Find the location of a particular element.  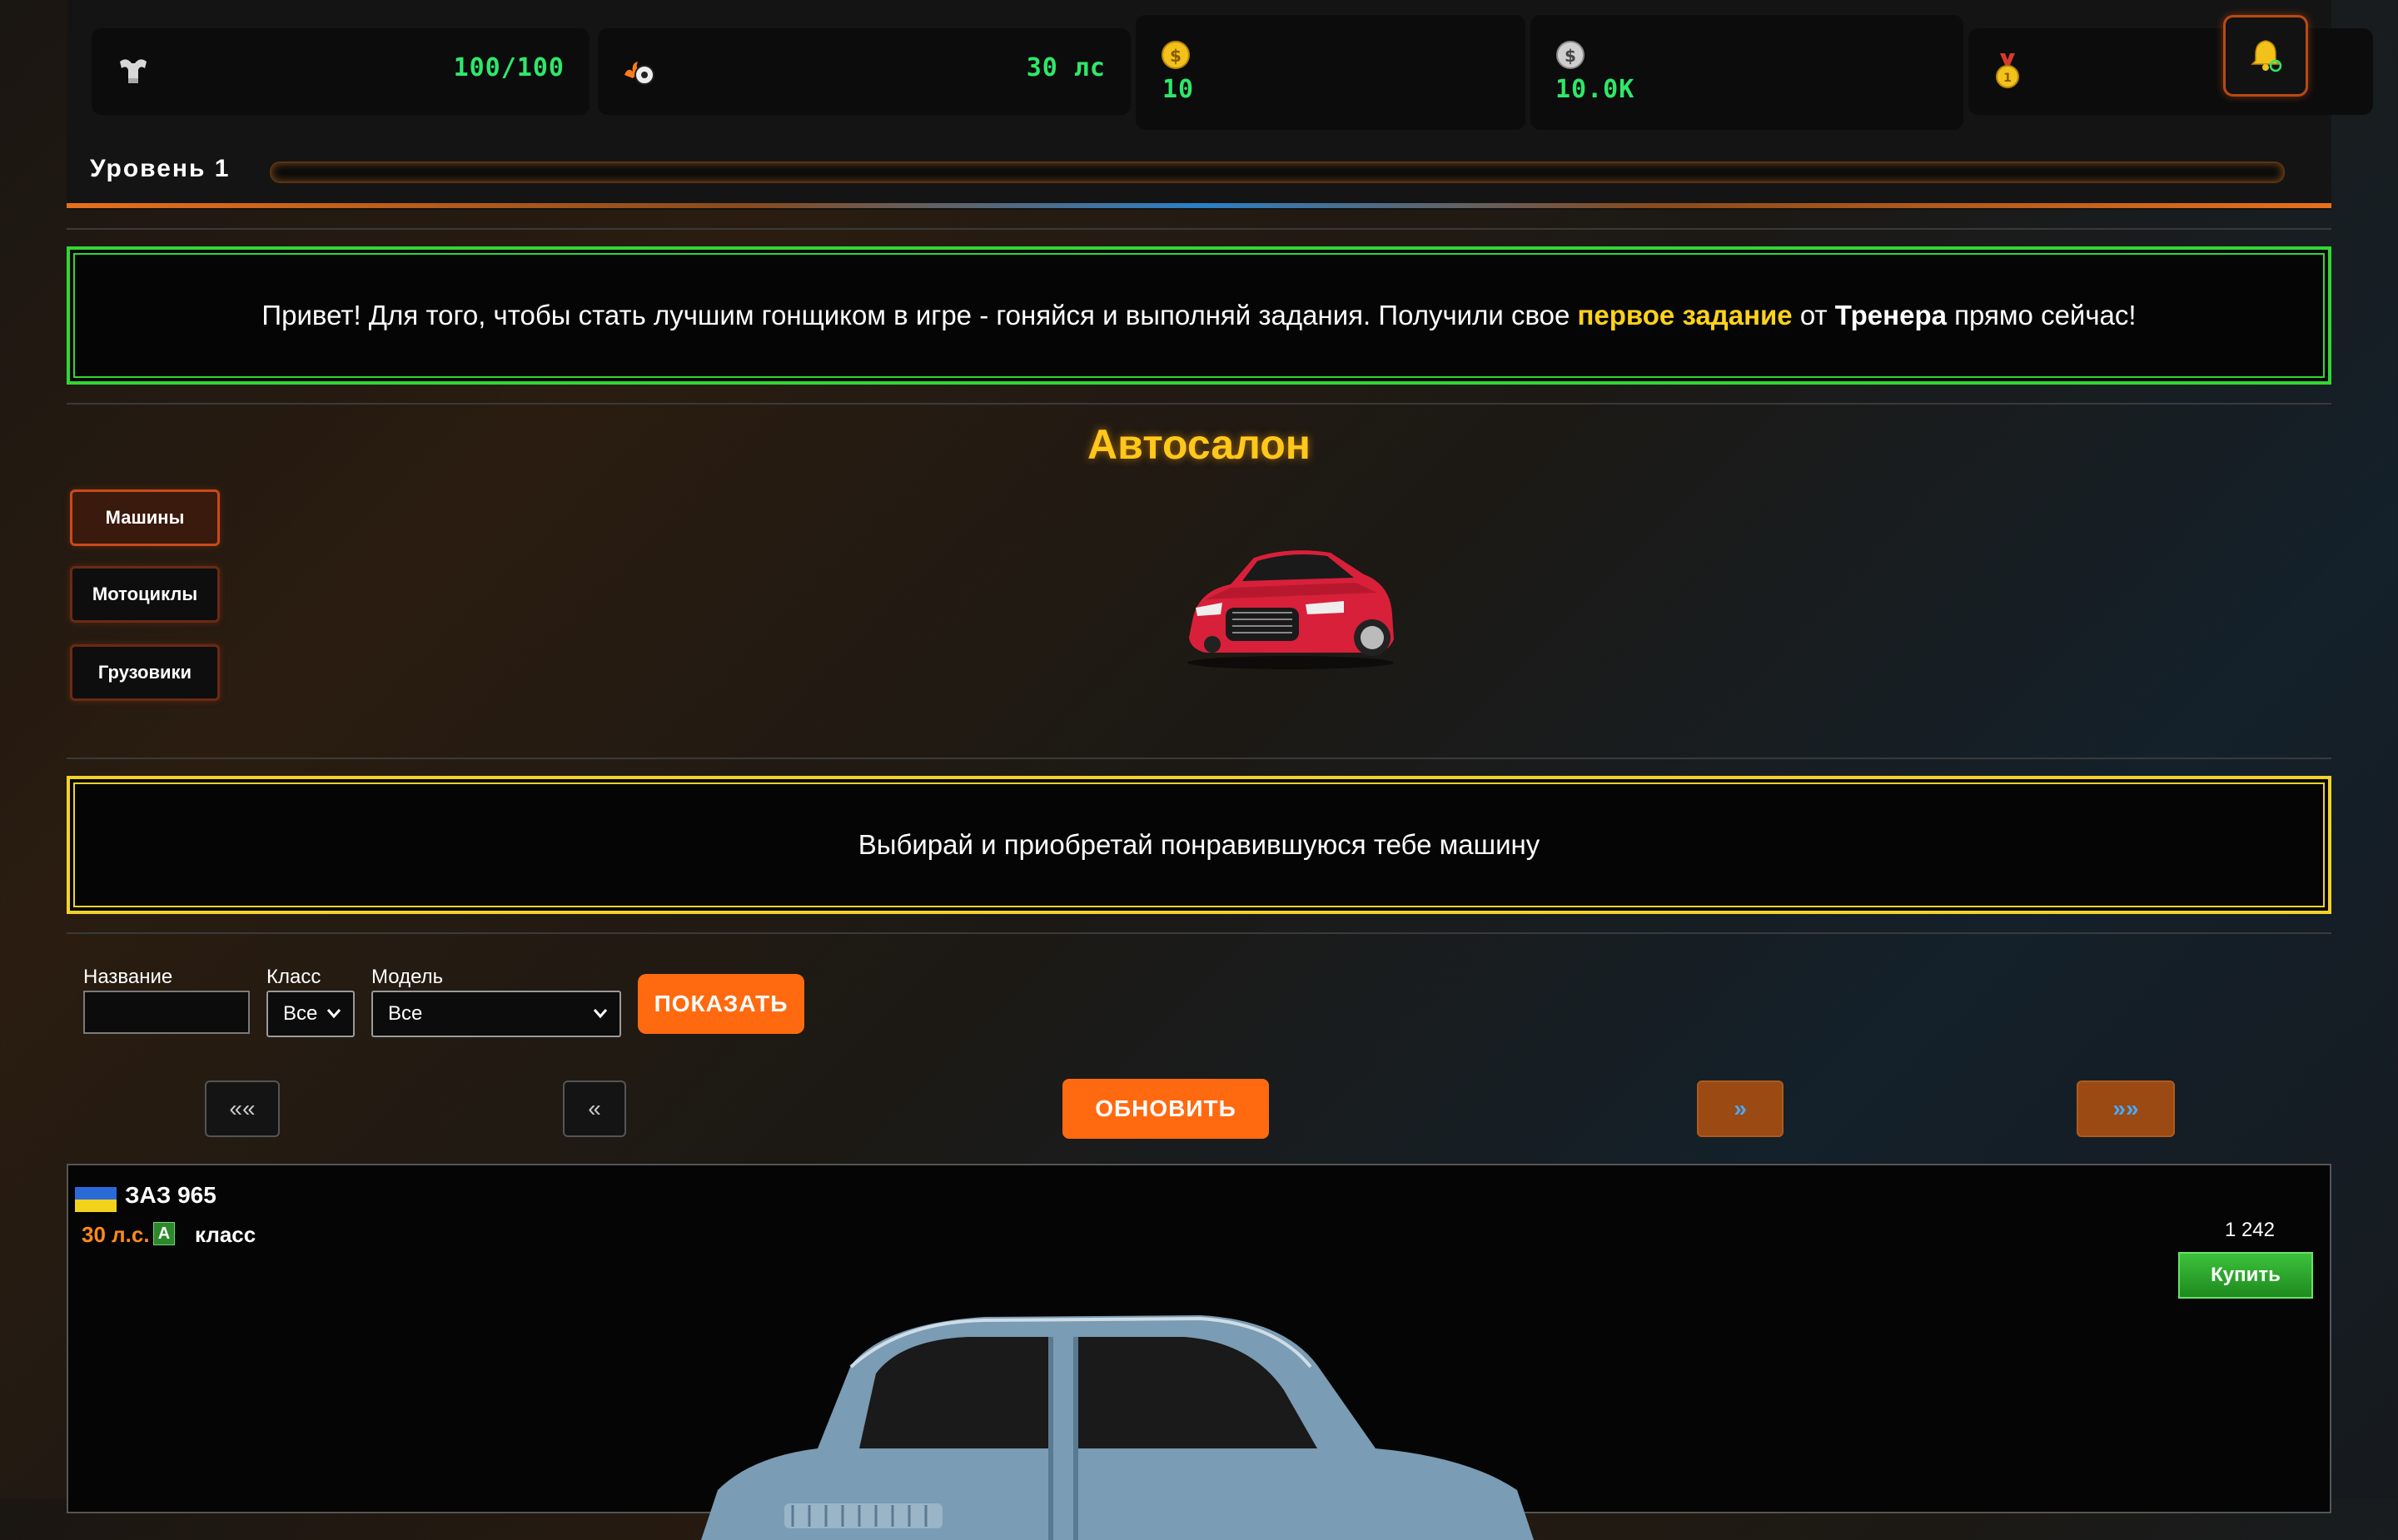

class-filter-label: Класс is located at coordinates (293, 977).